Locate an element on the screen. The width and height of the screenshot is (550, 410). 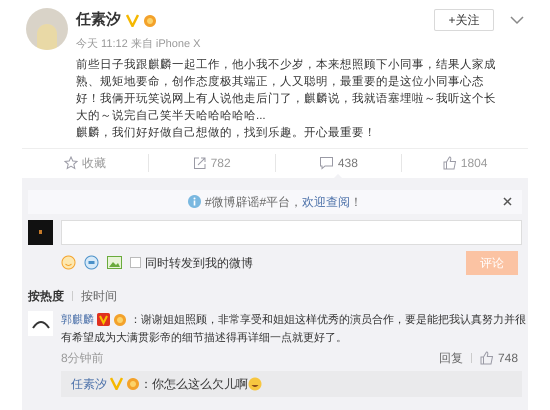
reply-text: ：你怎么这么欠儿啊 is located at coordinates (194, 384).